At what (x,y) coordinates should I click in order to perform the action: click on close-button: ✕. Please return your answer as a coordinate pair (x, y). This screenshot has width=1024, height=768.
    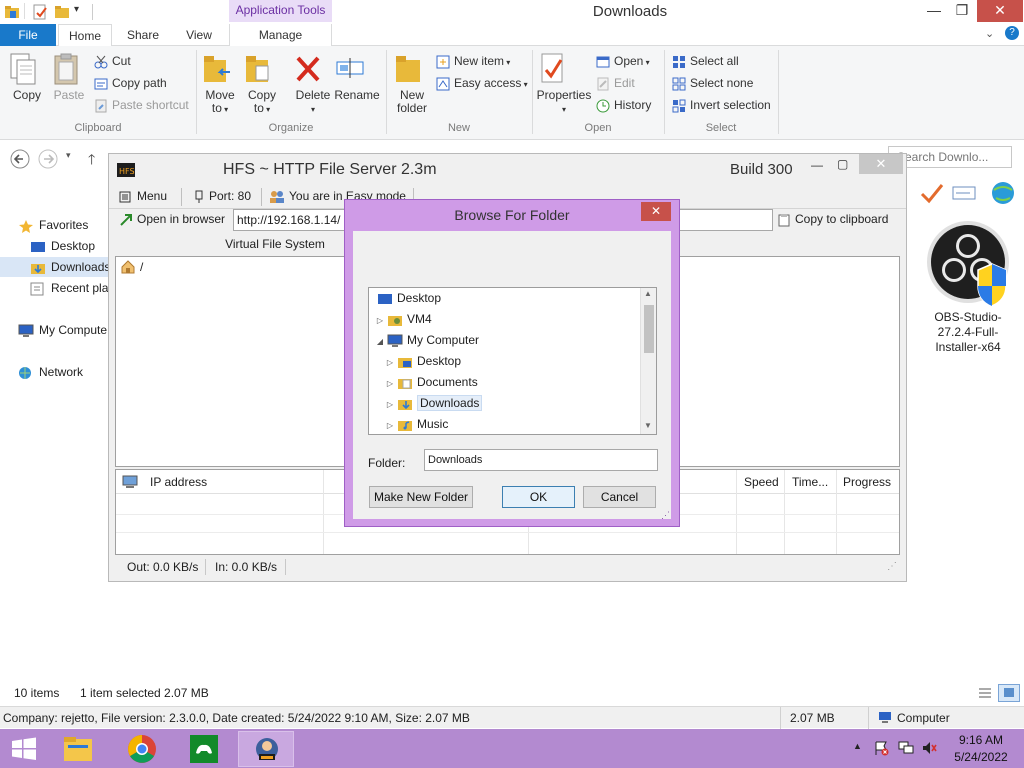
    Looking at the image, I should click on (1000, 11).